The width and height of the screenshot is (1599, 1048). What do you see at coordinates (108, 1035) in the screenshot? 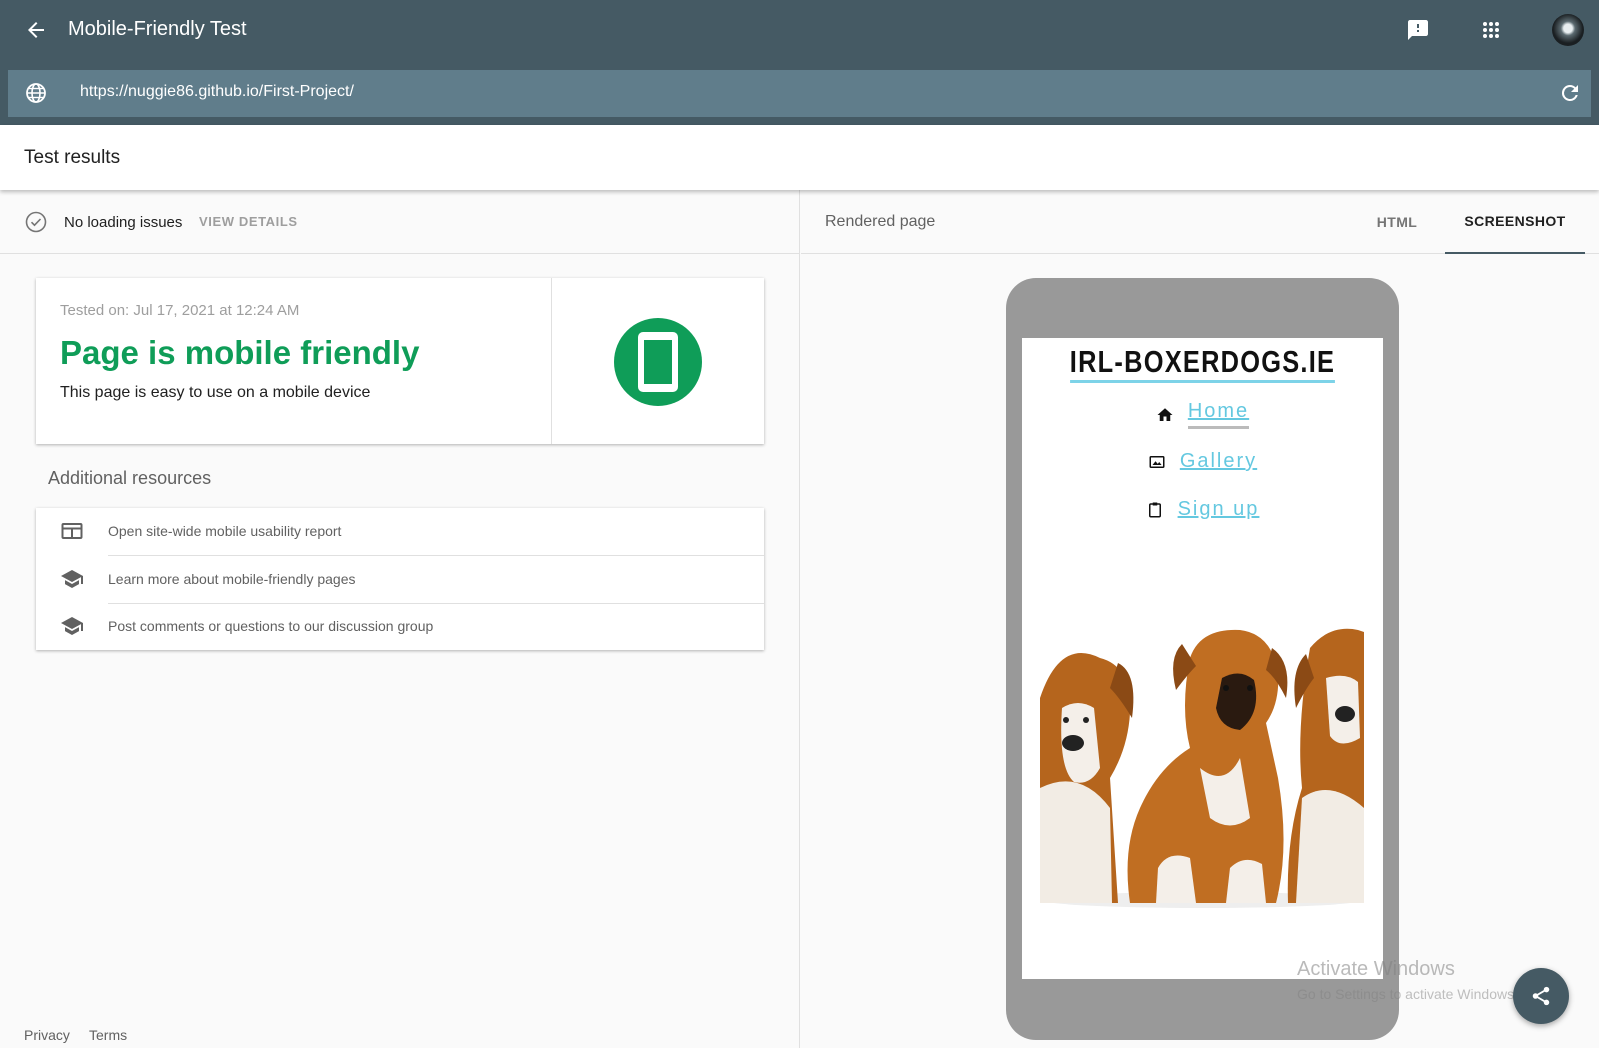
I see `terms-link: Terms` at bounding box center [108, 1035].